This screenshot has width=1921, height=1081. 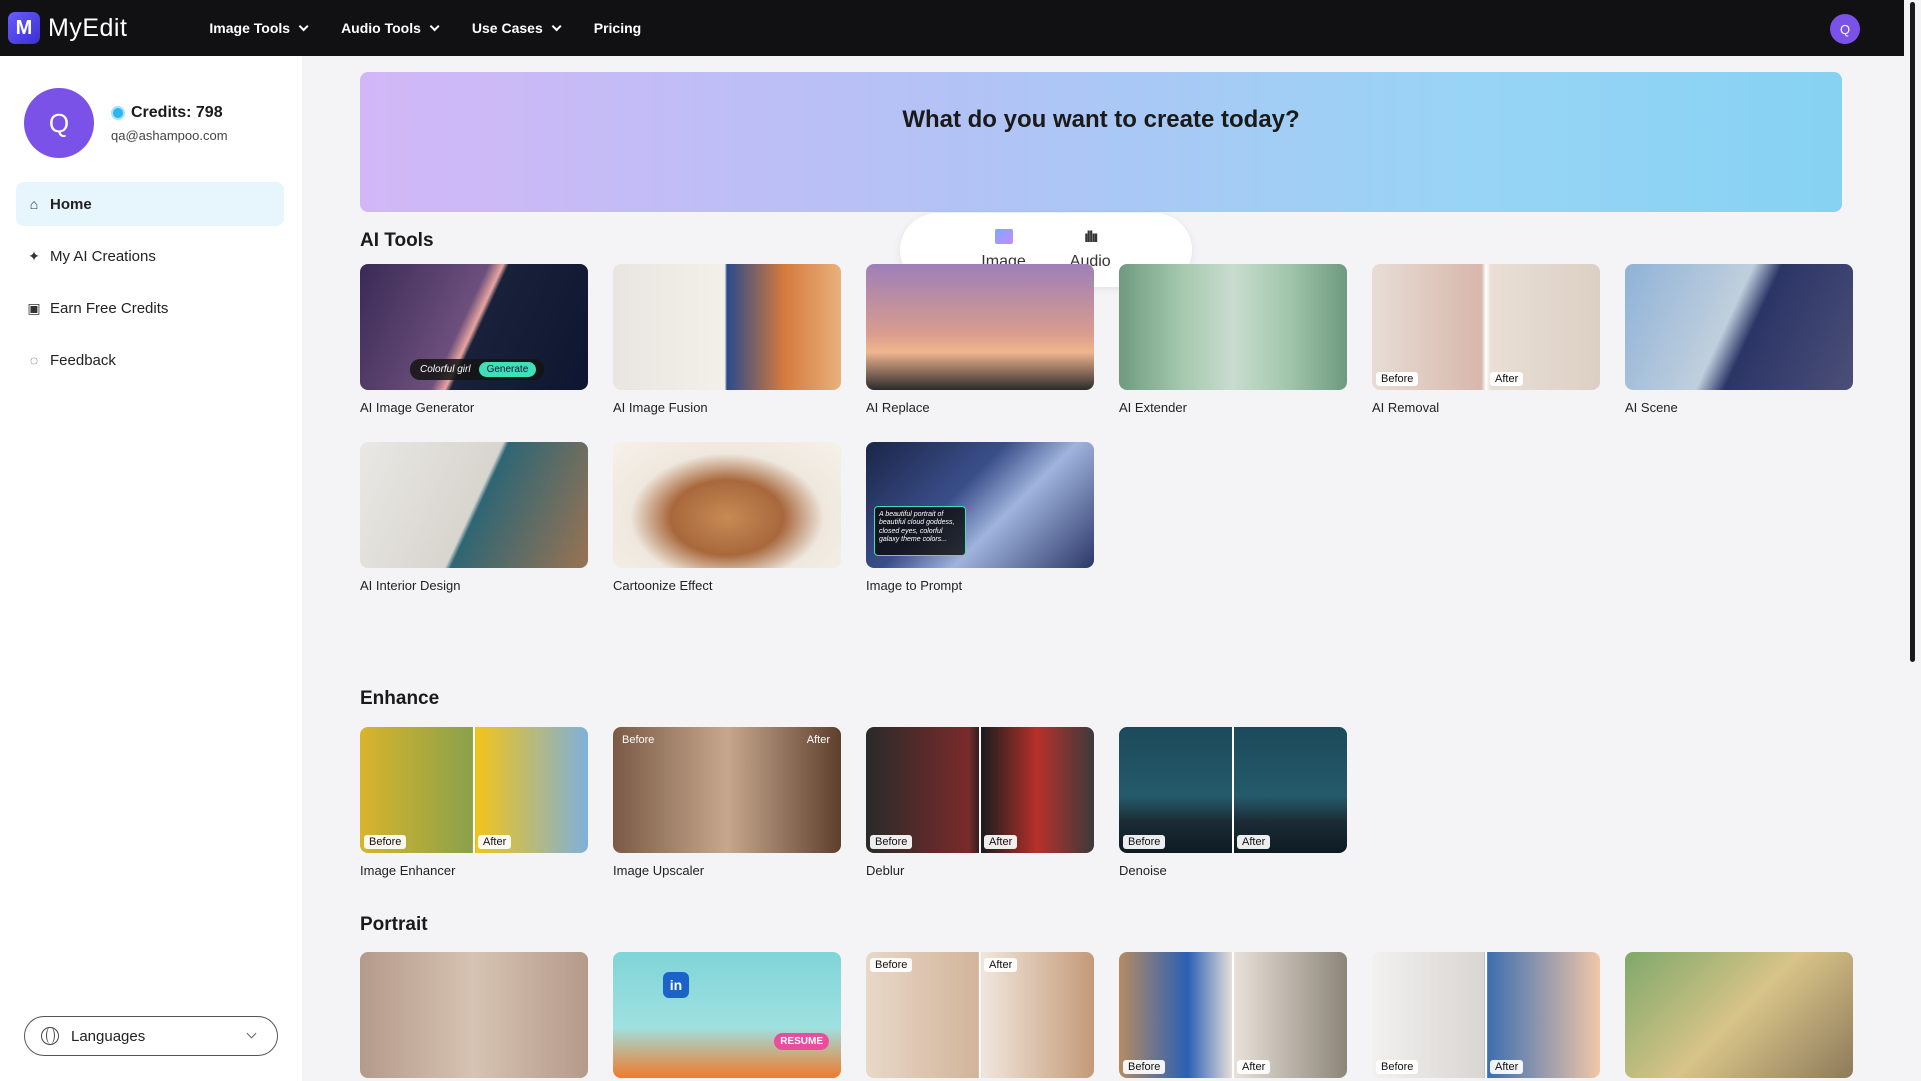 I want to click on scrollbar-thumb, so click(x=1912, y=332).